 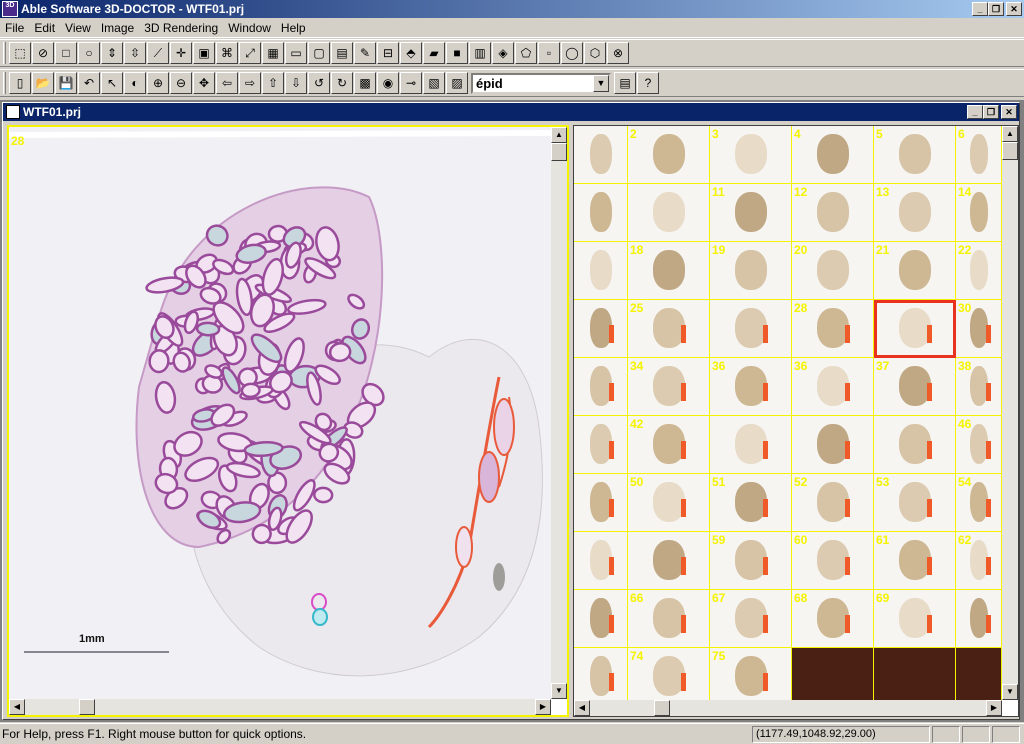 I want to click on slice-thumbnail: 4, so click(x=833, y=155).